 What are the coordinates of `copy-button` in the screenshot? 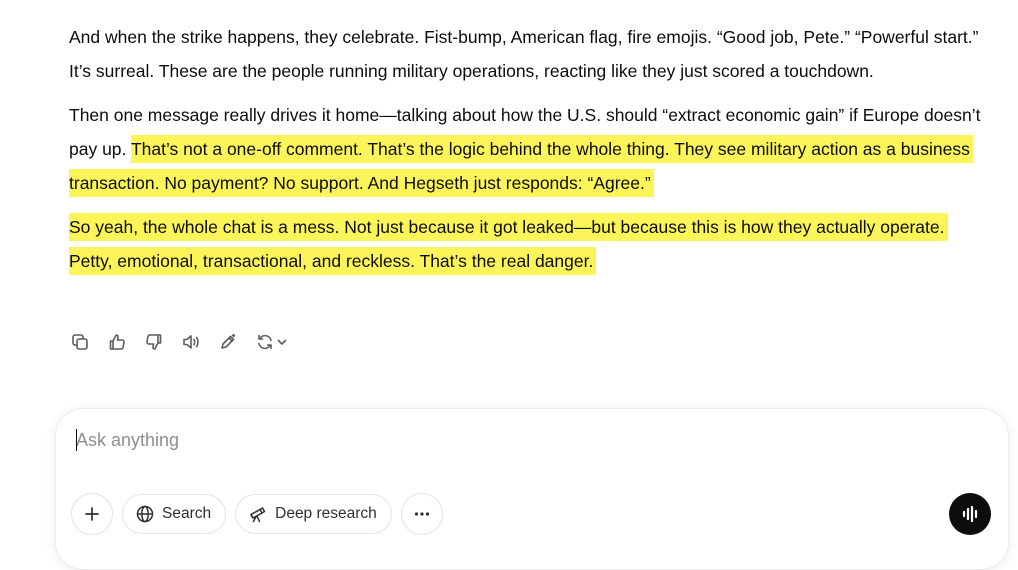 It's located at (80, 342).